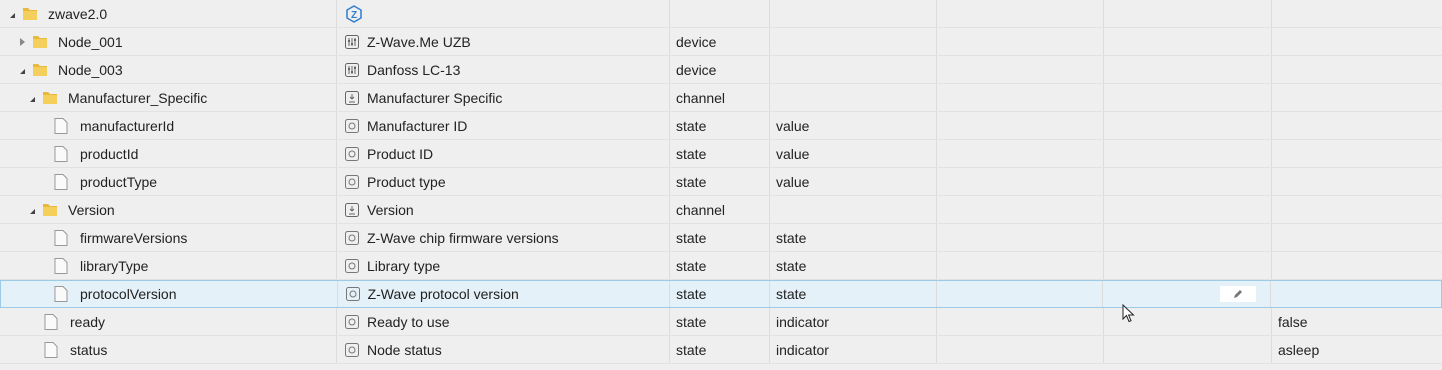  Describe the element at coordinates (721, 42) in the screenshot. I see `table-row: Node_001 Z-Wave.Me UZB device` at that location.